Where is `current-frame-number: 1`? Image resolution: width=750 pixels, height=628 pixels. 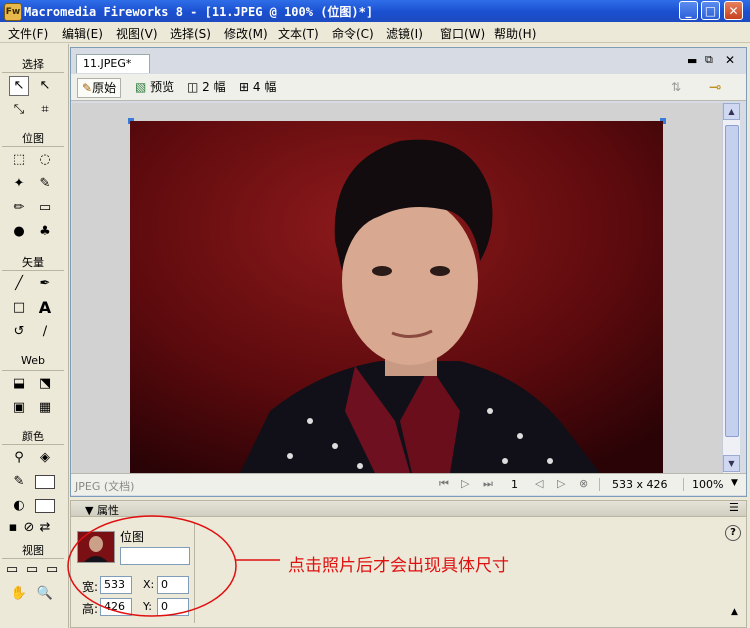
current-frame-number: 1 is located at coordinates (514, 484).